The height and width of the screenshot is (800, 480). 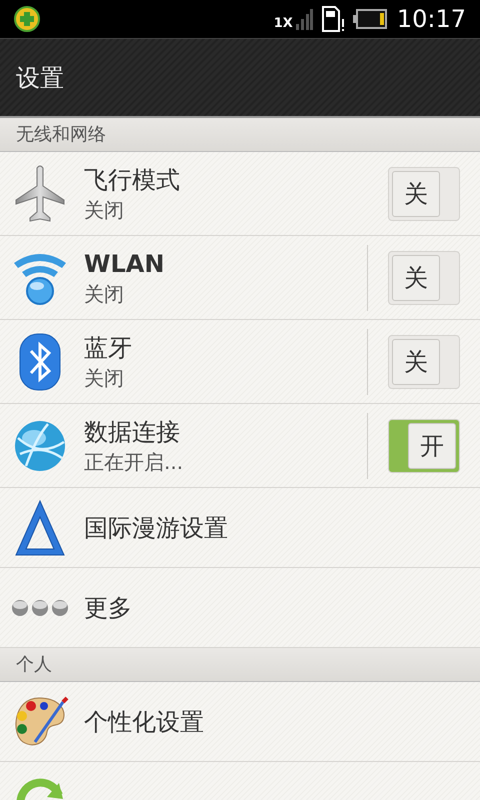 I want to click on section-title: 无线和网络, so click(x=61, y=135).